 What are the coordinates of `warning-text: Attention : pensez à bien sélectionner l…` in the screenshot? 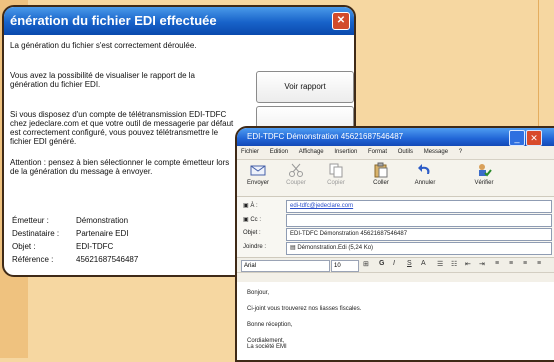 It's located at (120, 167).